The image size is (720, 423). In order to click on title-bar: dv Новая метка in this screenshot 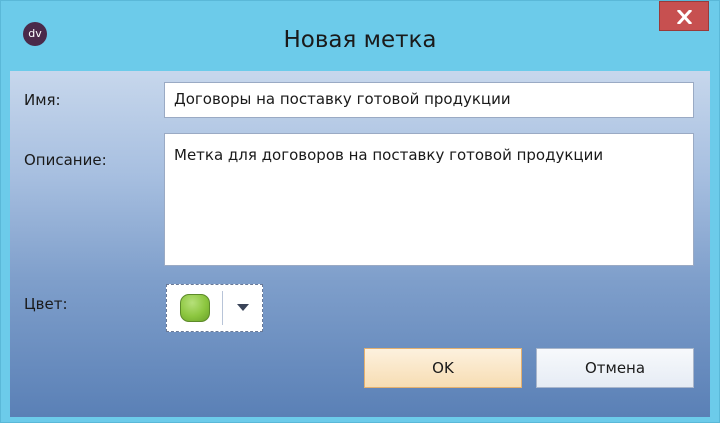, I will do `click(360, 31)`.